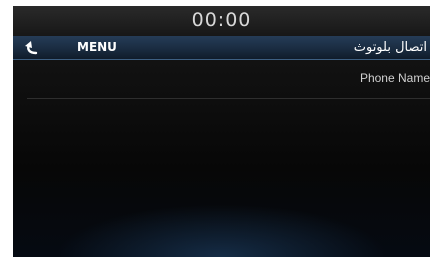 The image size is (442, 261). I want to click on back-button, so click(32, 47).